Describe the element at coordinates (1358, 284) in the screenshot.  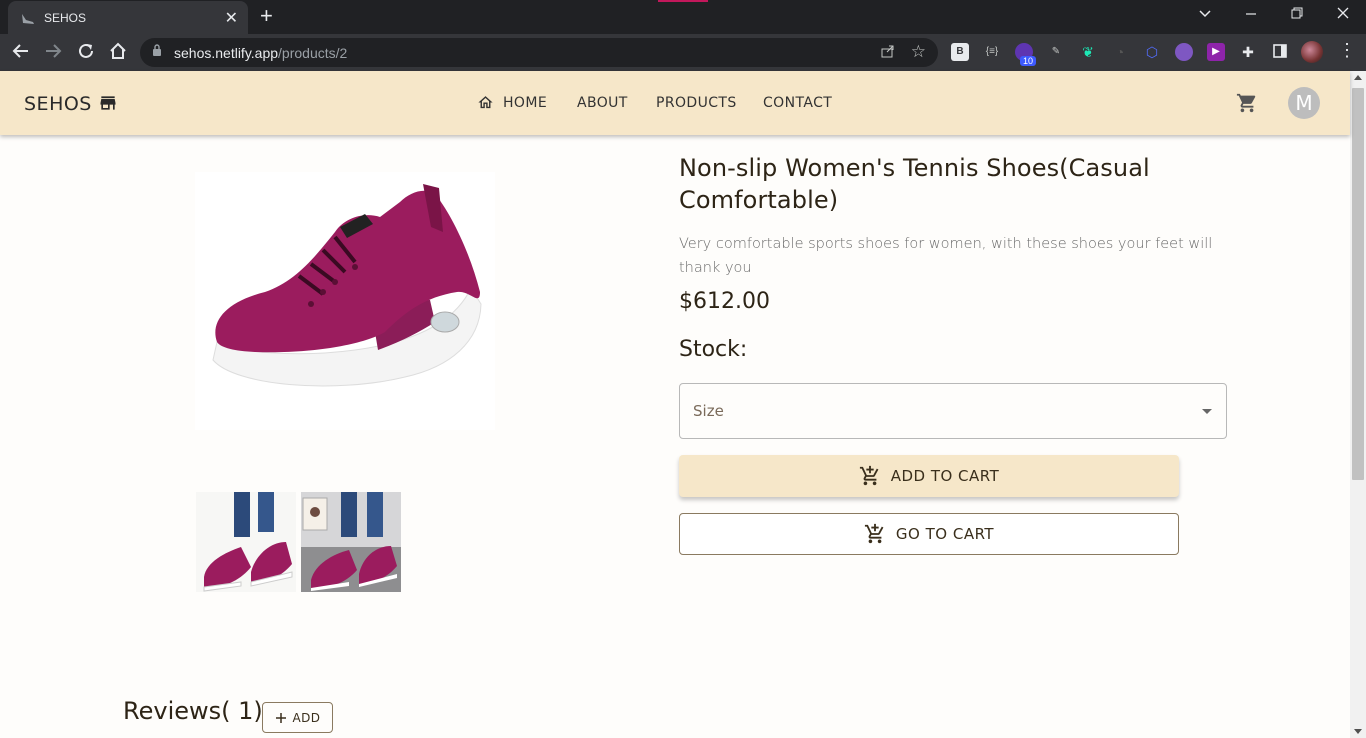
I see `scrollbar-thumb` at that location.